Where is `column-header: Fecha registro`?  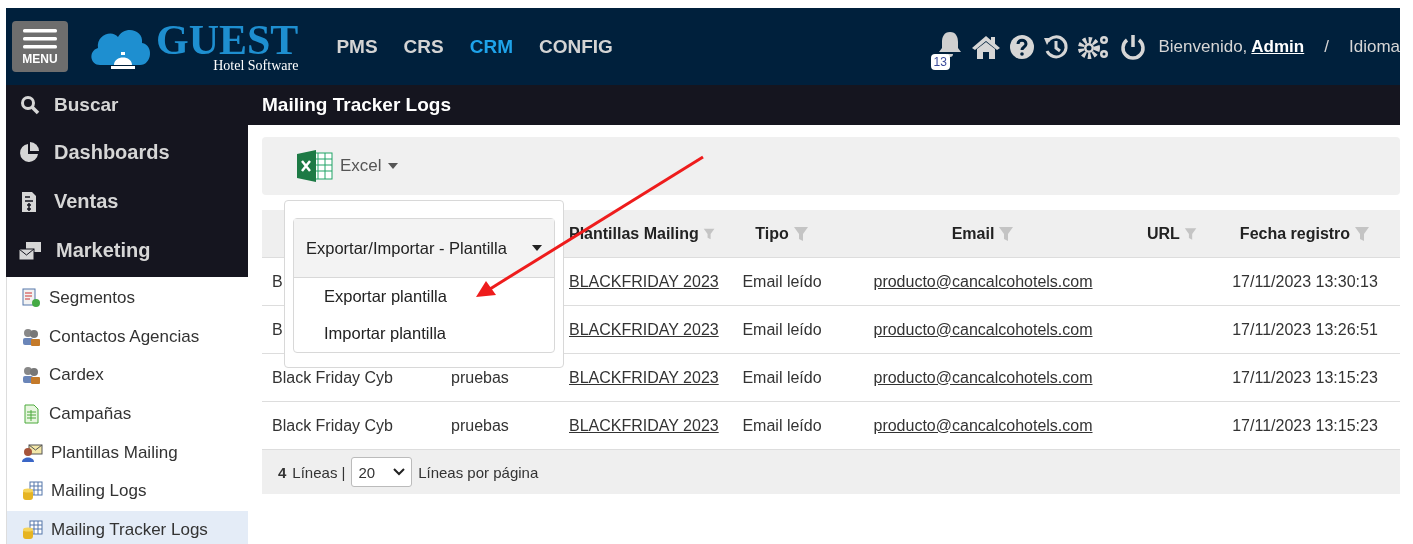 column-header: Fecha registro is located at coordinates (1295, 233).